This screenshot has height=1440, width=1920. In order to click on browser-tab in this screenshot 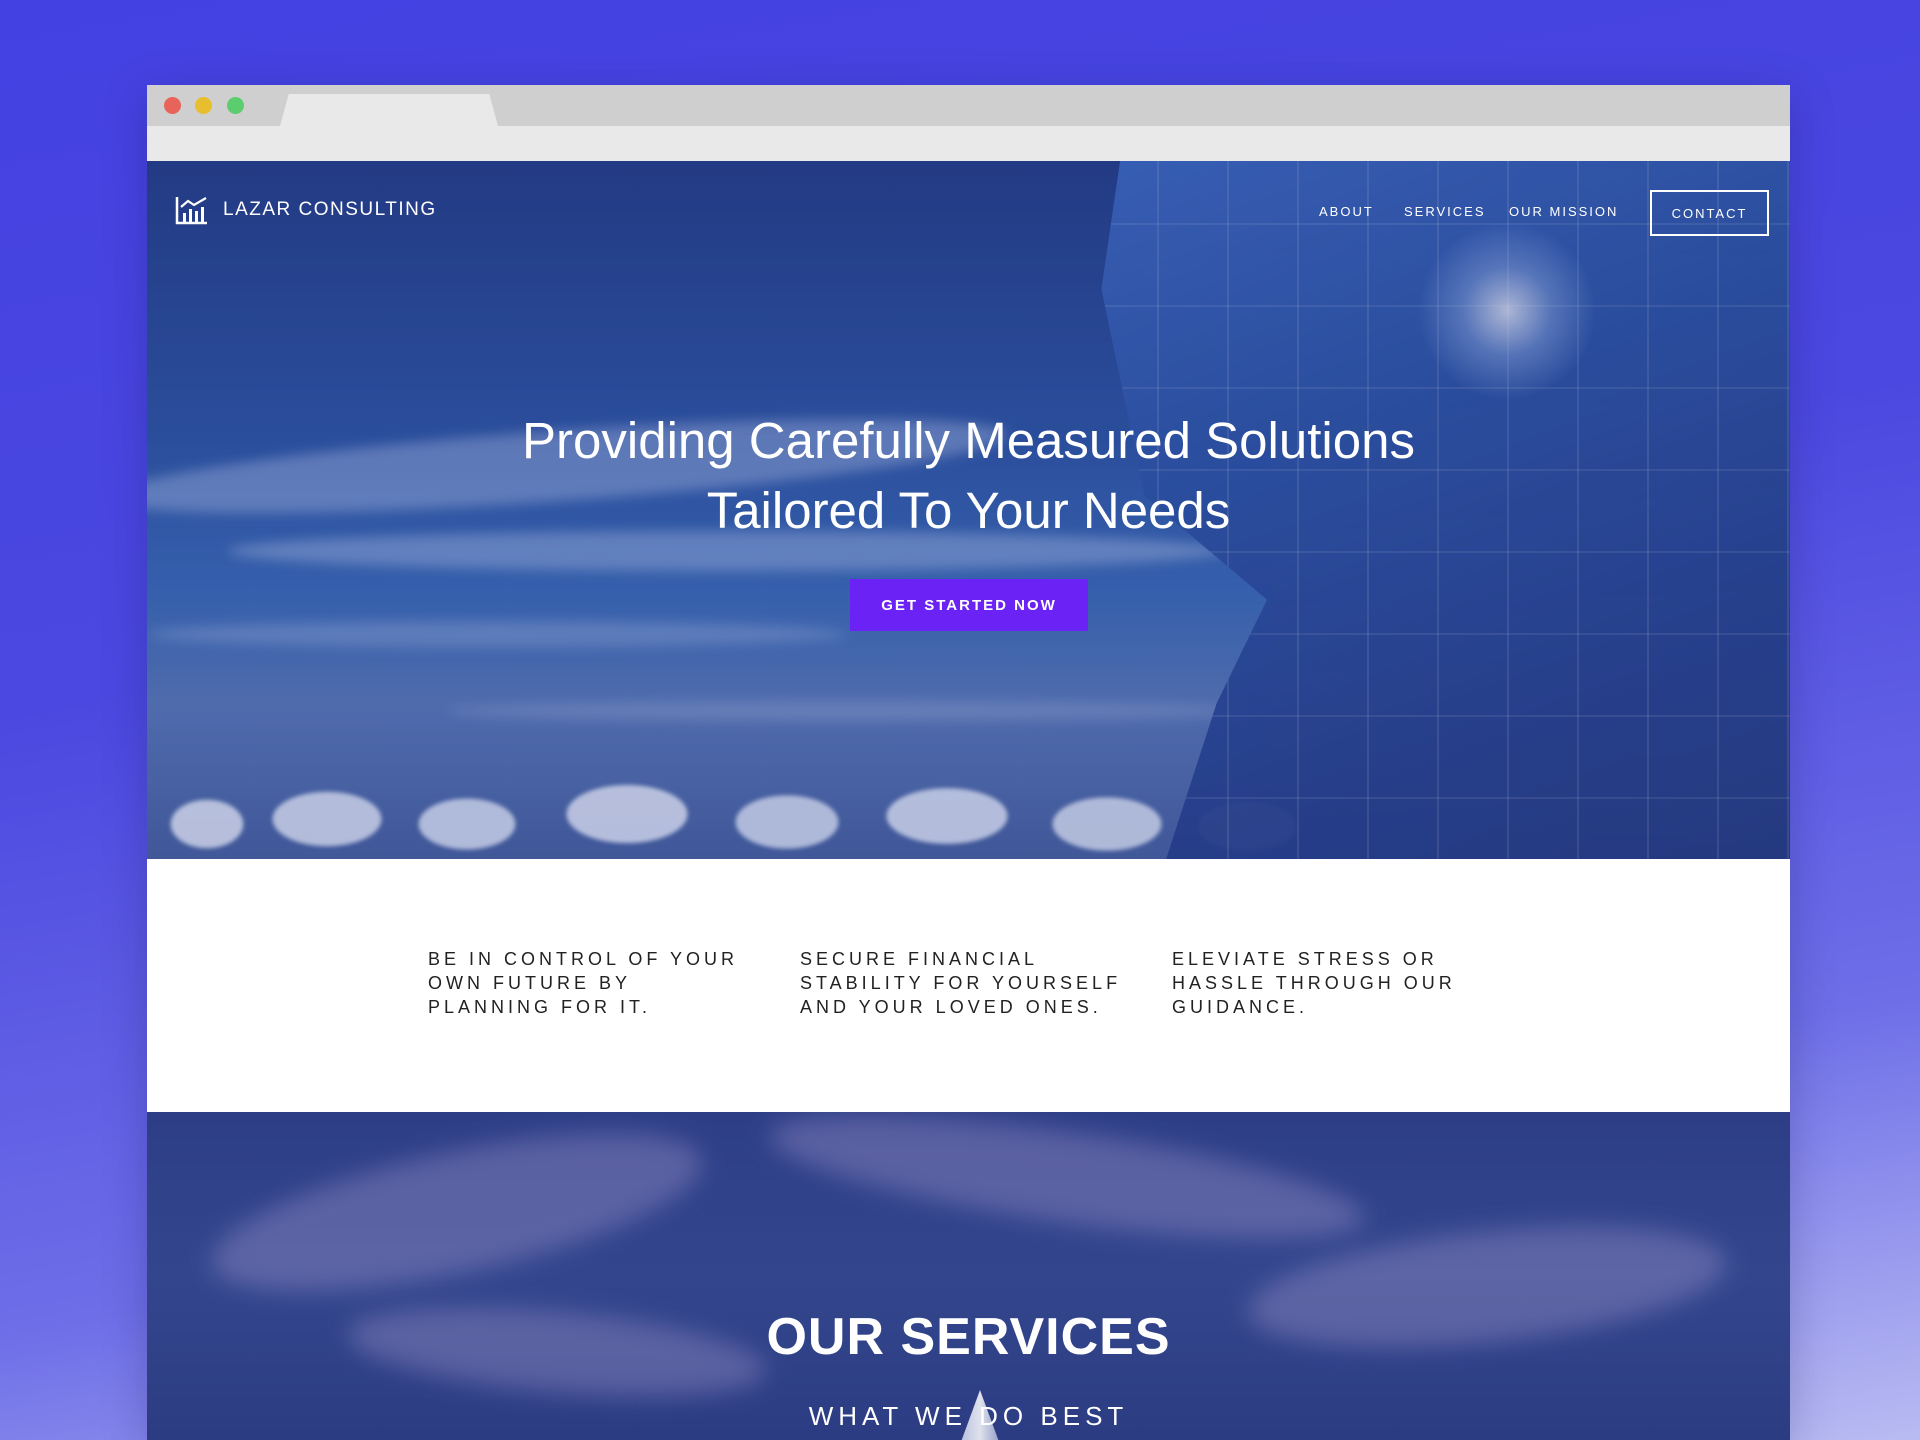, I will do `click(389, 110)`.